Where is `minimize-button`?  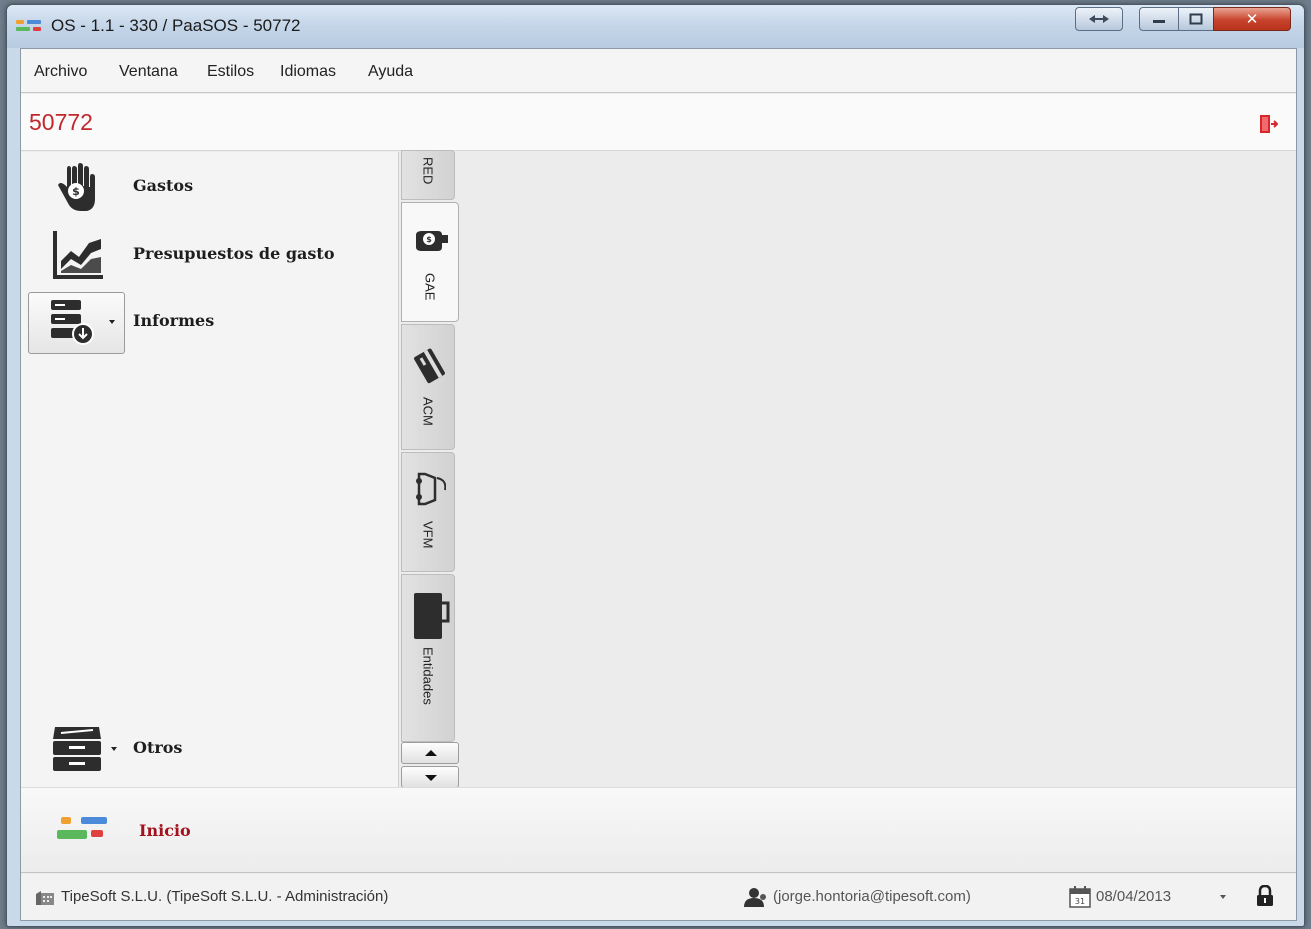
minimize-button is located at coordinates (1159, 19).